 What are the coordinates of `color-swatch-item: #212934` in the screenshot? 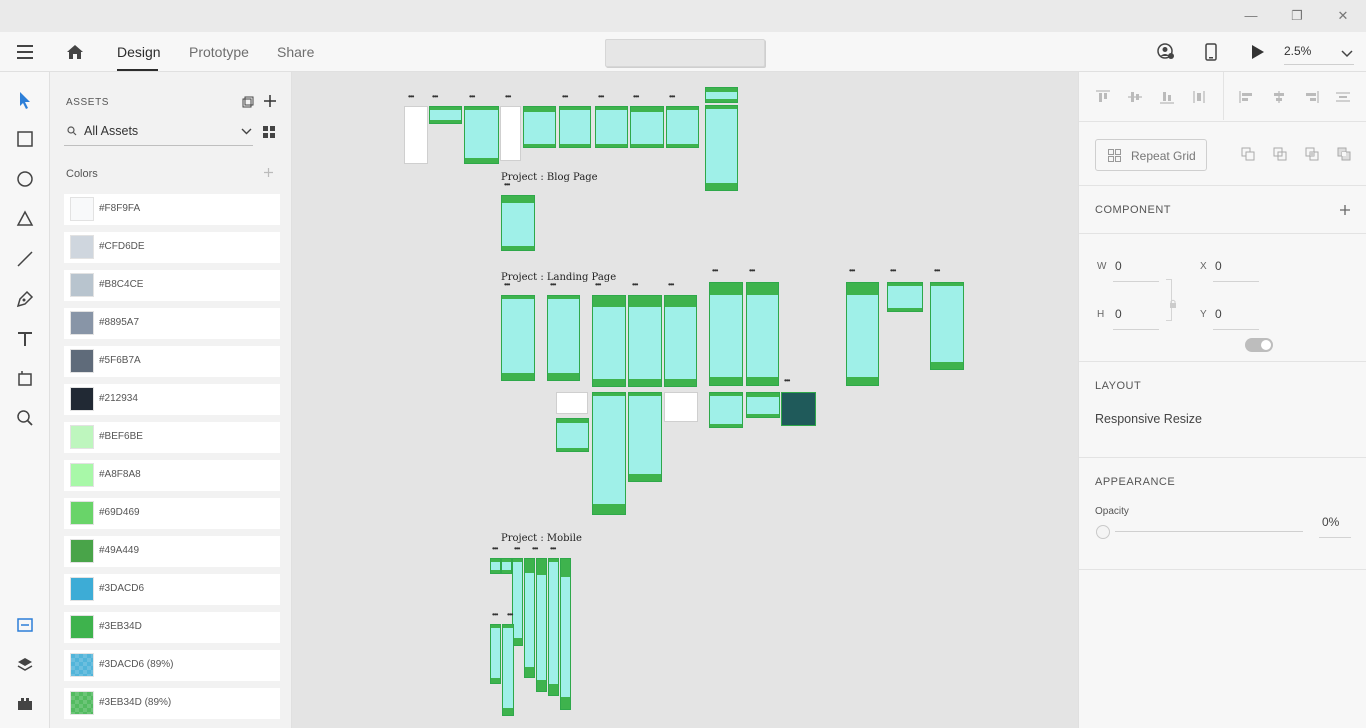 It's located at (172, 399).